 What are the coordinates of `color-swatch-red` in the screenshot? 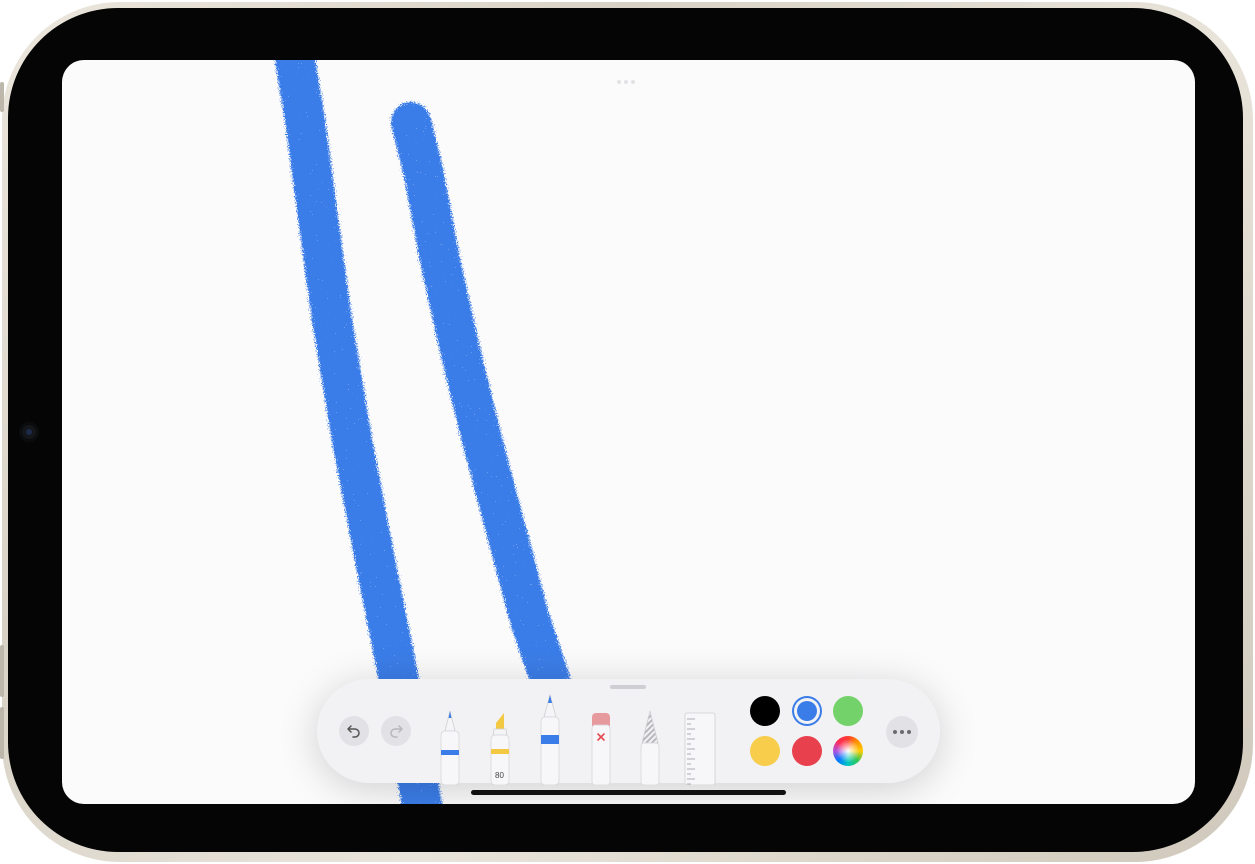 It's located at (807, 751).